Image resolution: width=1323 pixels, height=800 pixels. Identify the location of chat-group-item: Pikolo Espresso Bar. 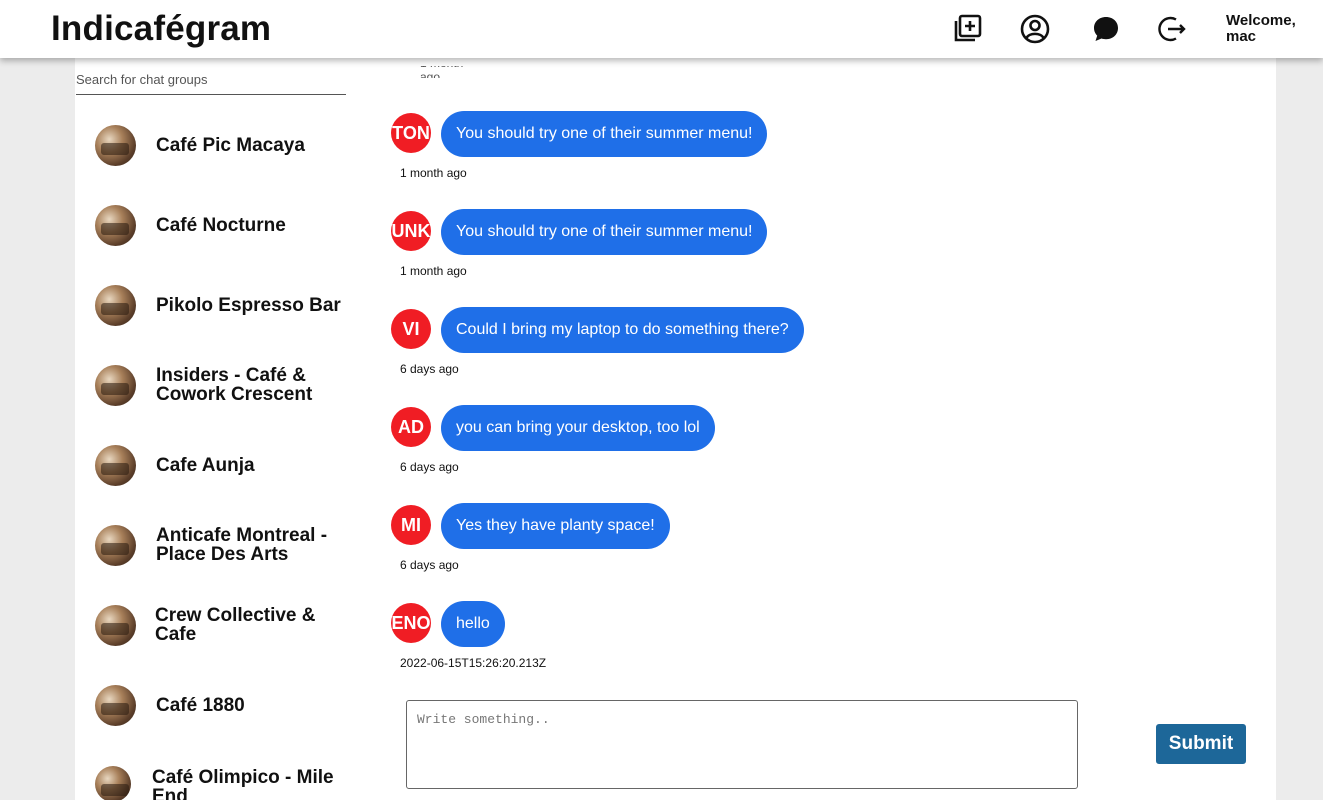
(222, 305).